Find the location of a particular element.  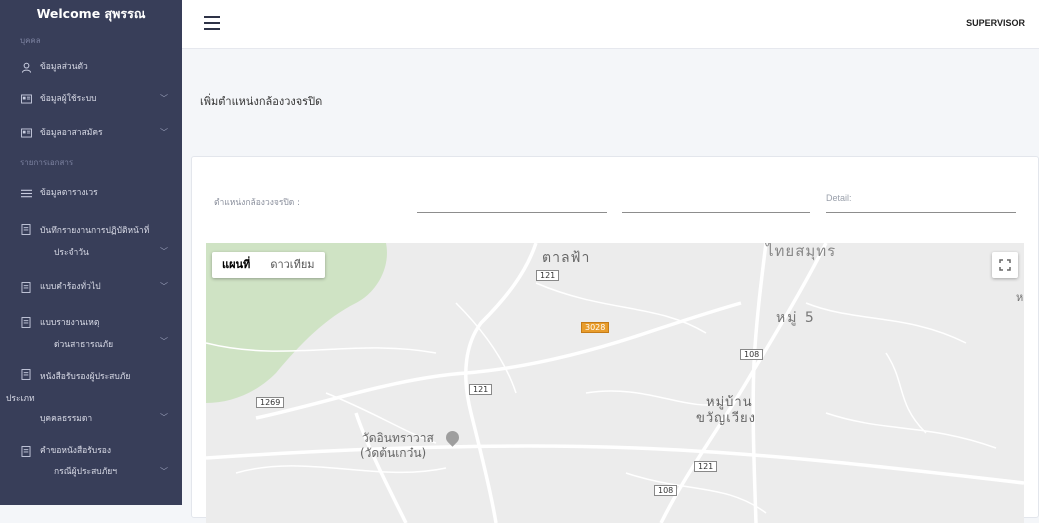

fullscreen-button is located at coordinates (1005, 265).